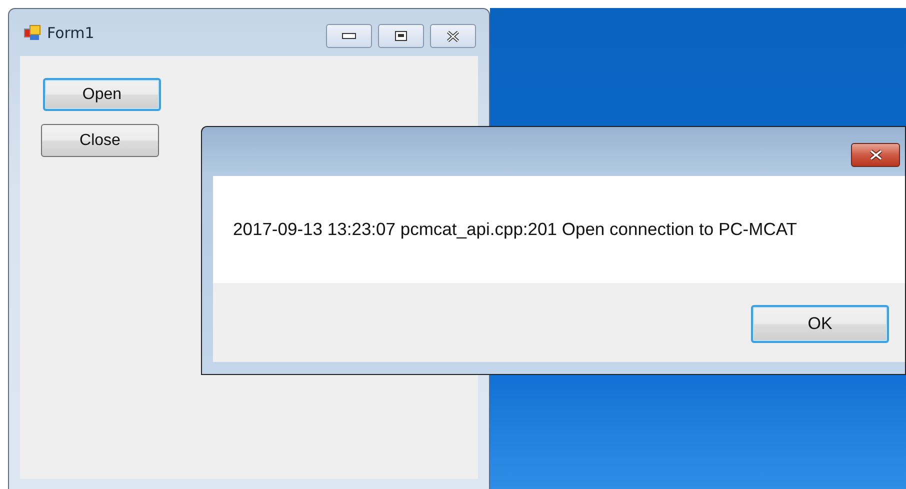 The width and height of the screenshot is (906, 489). What do you see at coordinates (102, 94) in the screenshot?
I see `form-button: Open` at bounding box center [102, 94].